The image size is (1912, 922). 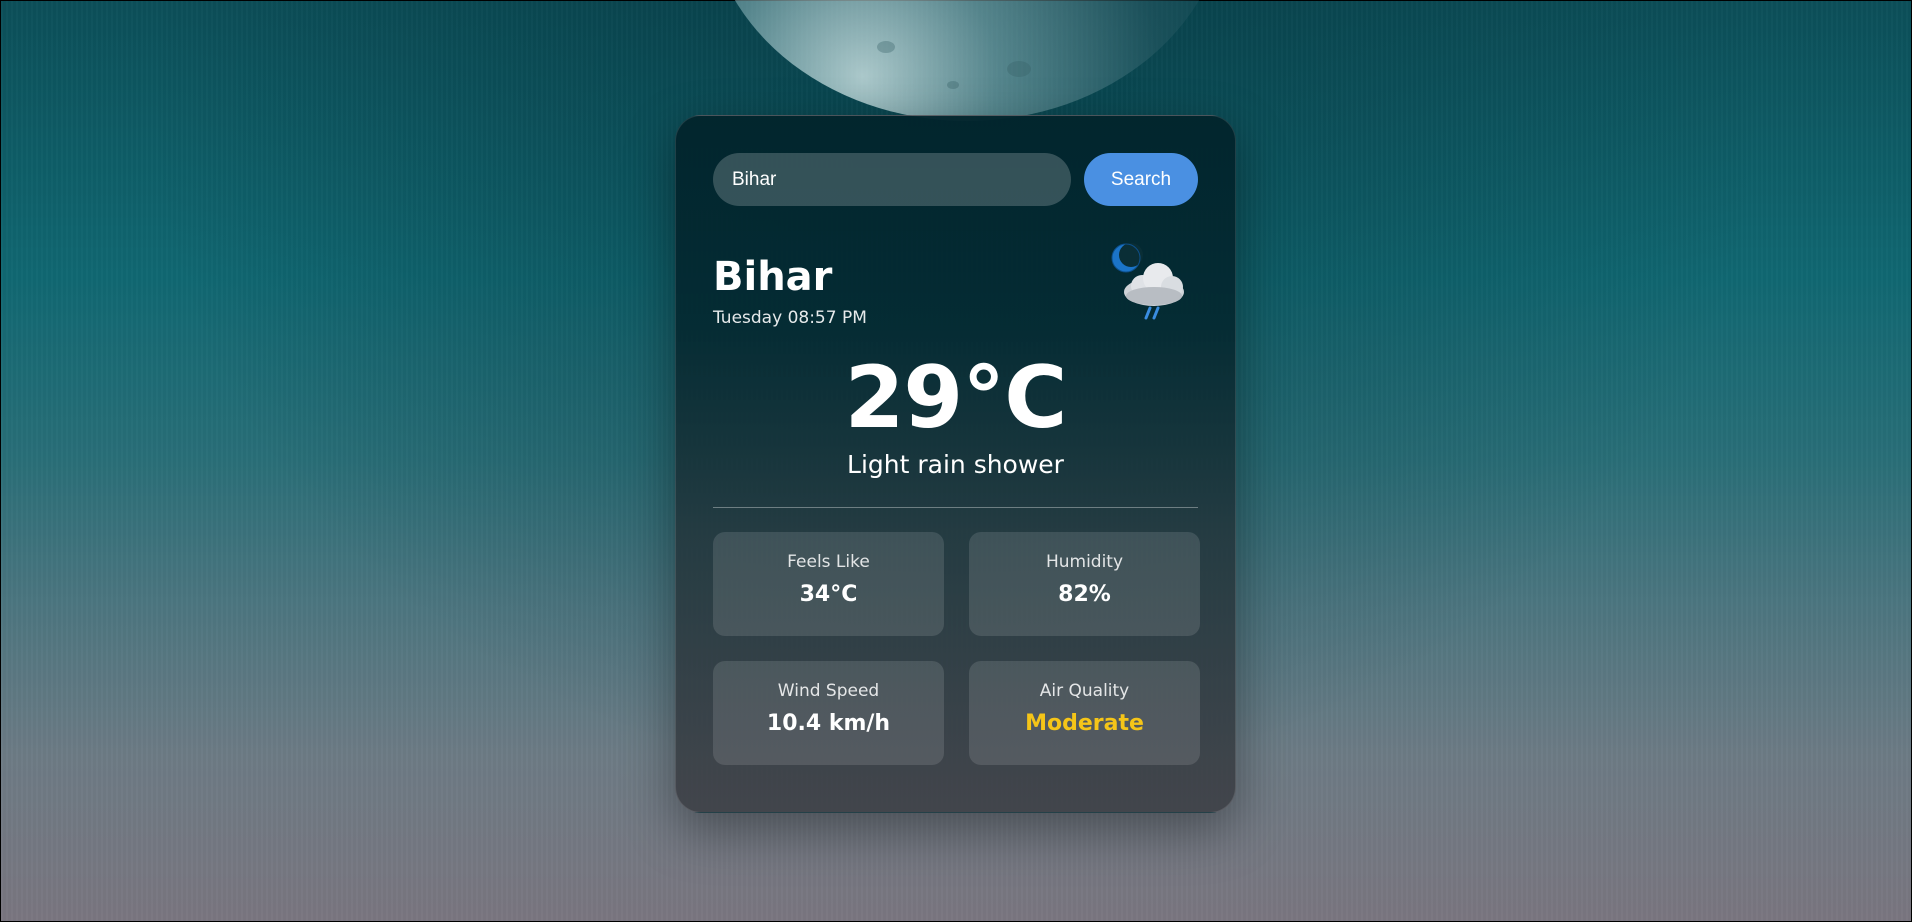 What do you see at coordinates (956, 398) in the screenshot?
I see `temperature: 29°C` at bounding box center [956, 398].